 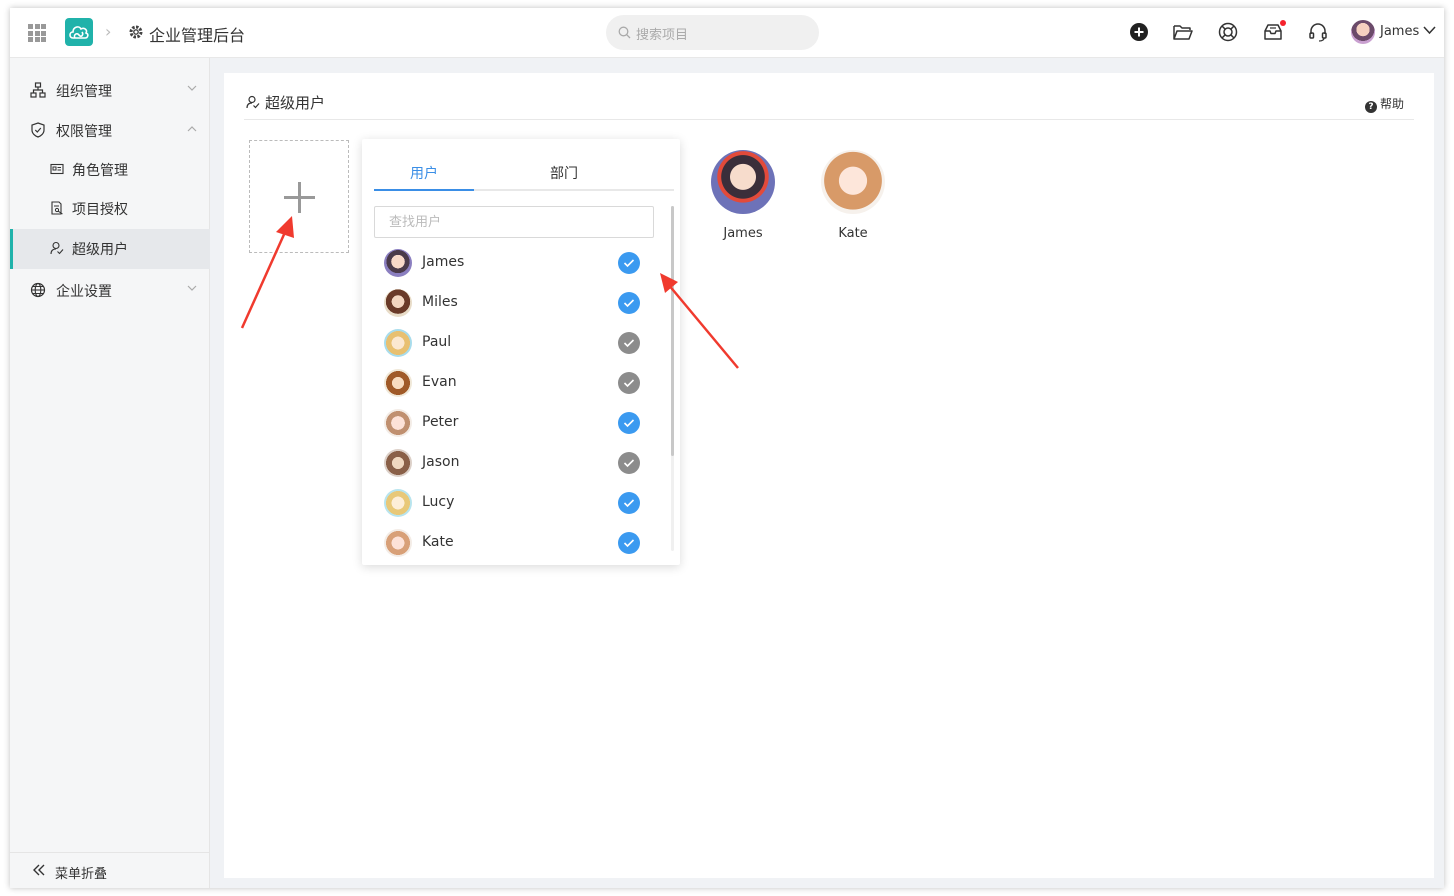 I want to click on list-item: Jason, so click(x=515, y=463).